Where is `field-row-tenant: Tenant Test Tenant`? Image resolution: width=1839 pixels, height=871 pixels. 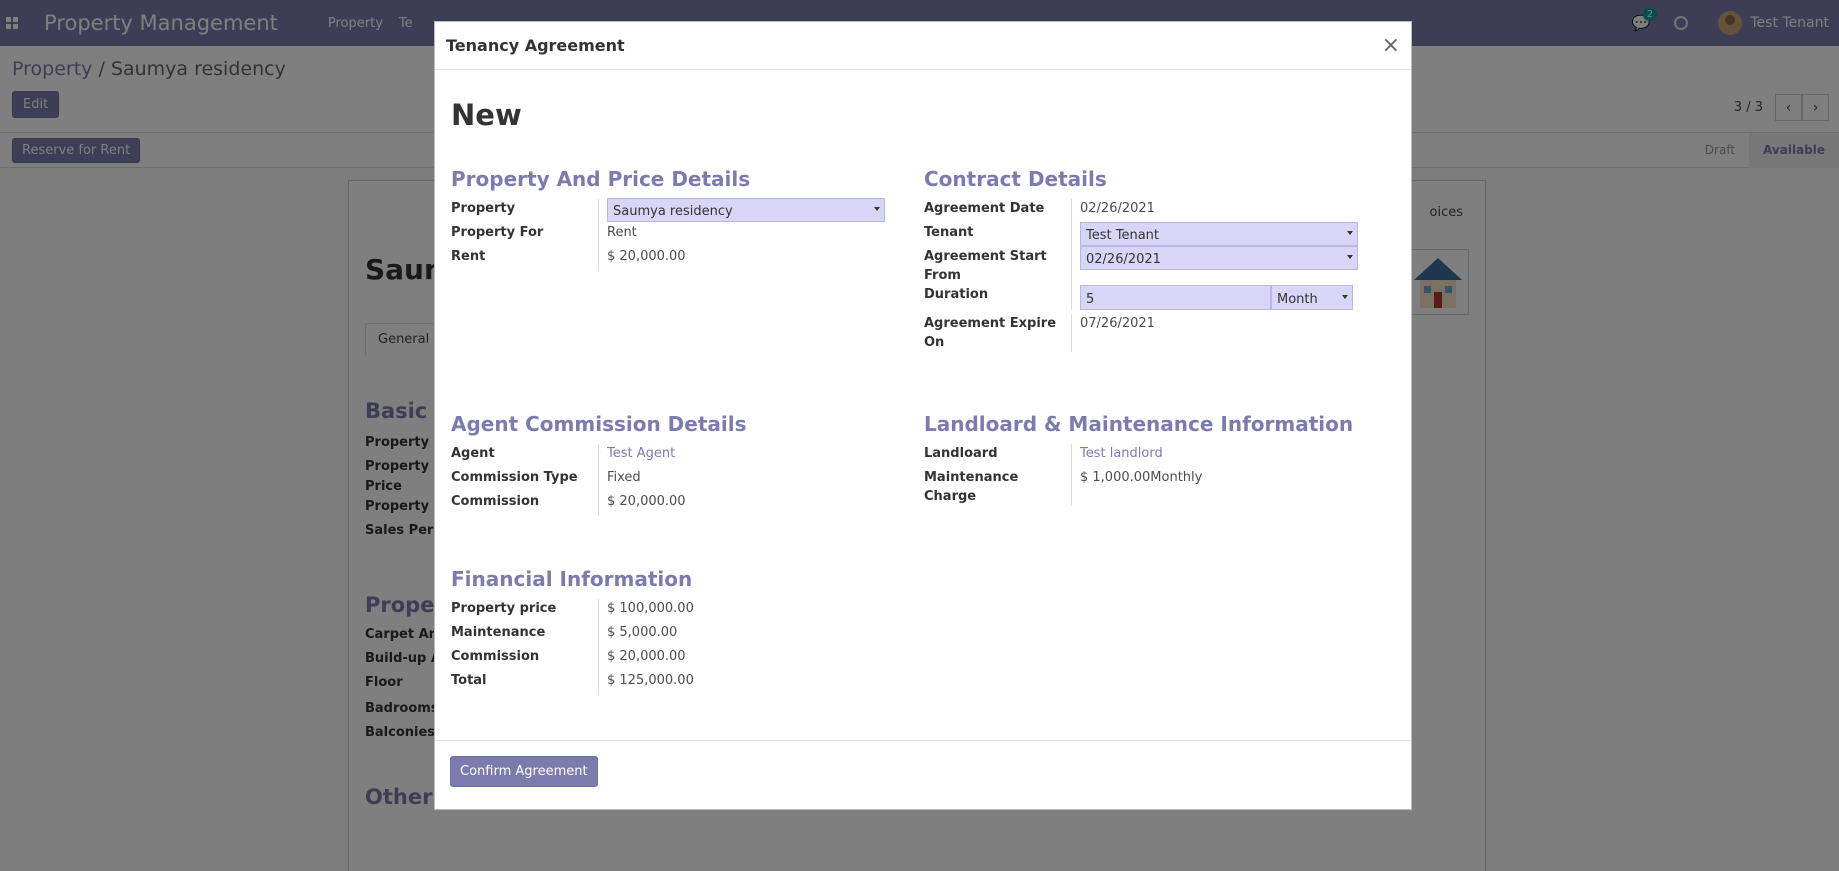 field-row-tenant: Tenant Test Tenant is located at coordinates (1144, 234).